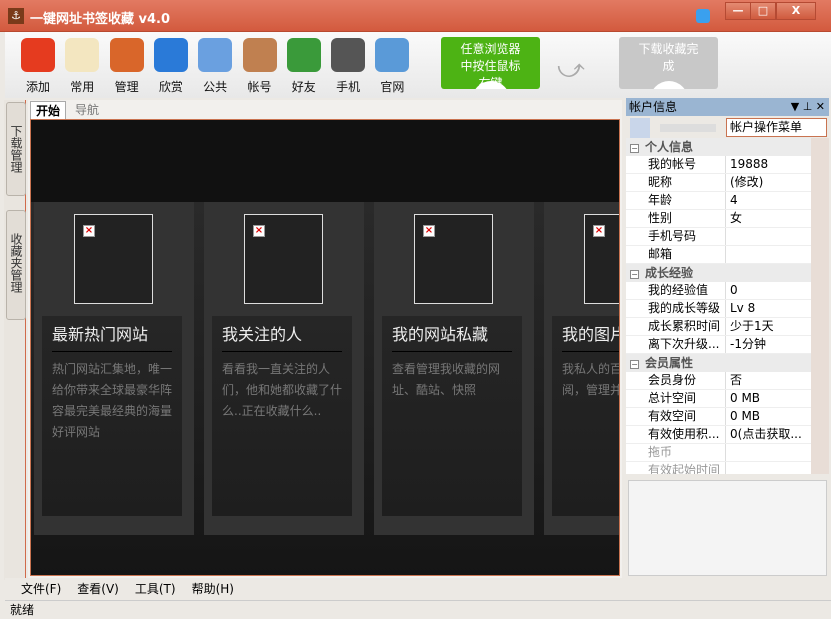 This screenshot has height=619, width=831. Describe the element at coordinates (727, 255) in the screenshot. I see `property-row: 邮箱` at that location.